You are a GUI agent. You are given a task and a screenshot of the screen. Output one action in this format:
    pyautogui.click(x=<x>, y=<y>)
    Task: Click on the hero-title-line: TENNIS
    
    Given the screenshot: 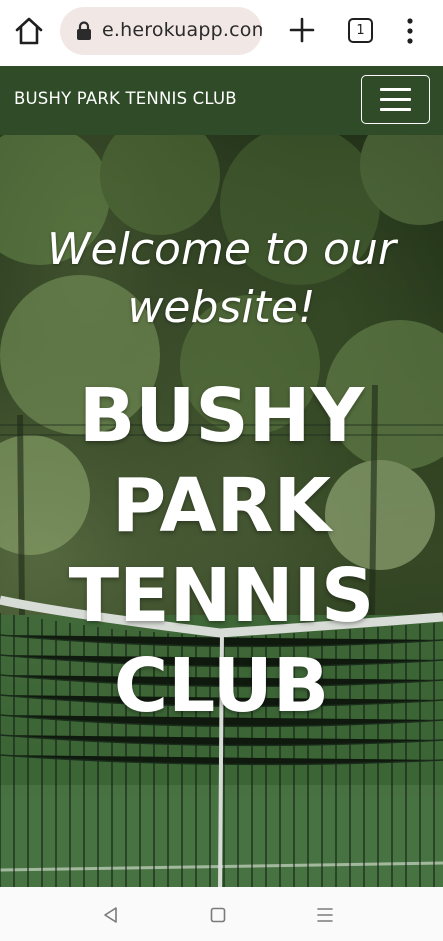 What is the action you would take?
    pyautogui.click(x=221, y=596)
    